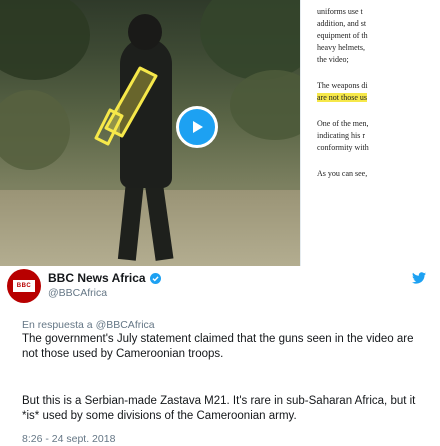  I want to click on rifle-highlight-icon, so click(126, 106).